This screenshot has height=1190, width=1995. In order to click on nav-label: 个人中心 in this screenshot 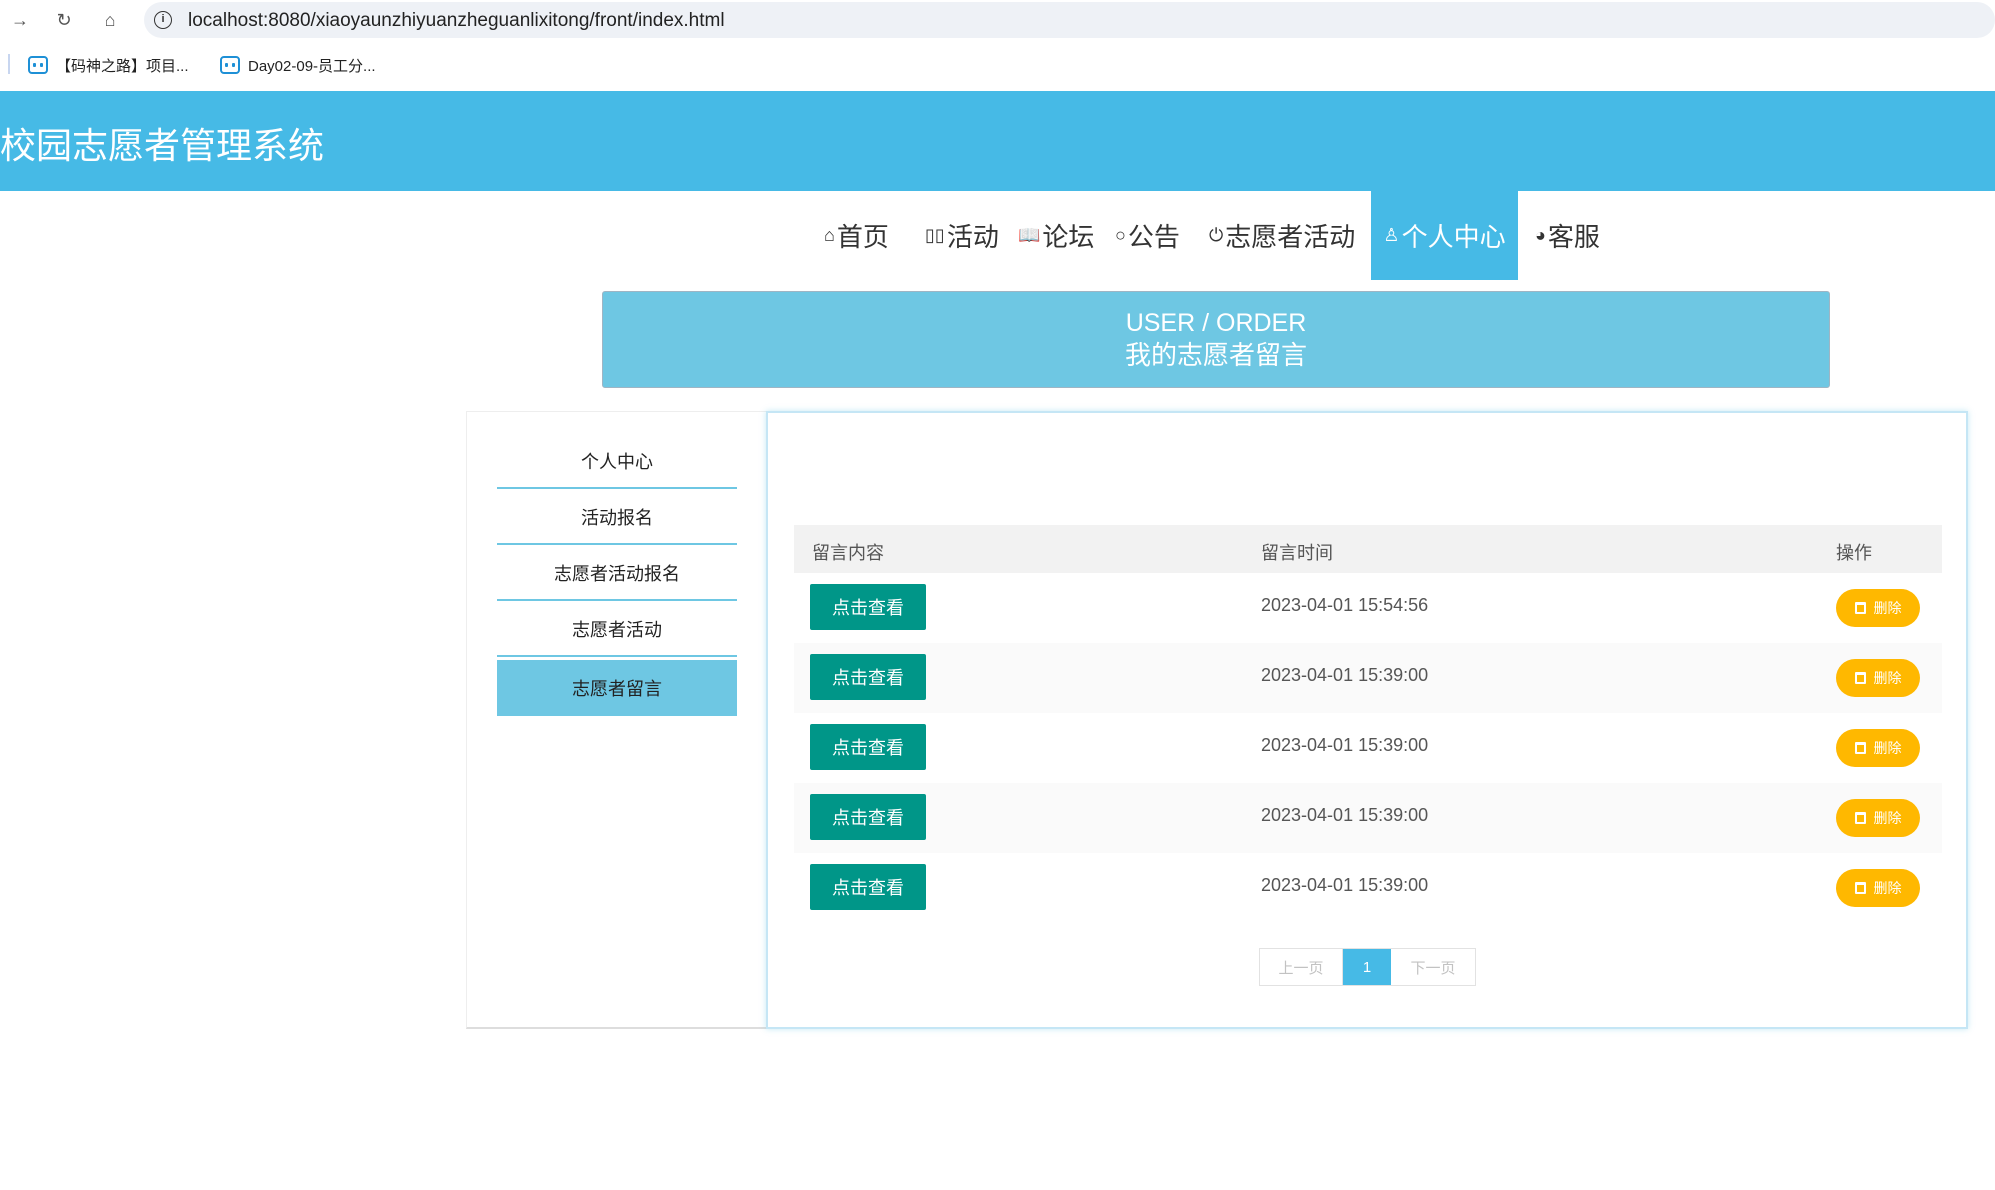, I will do `click(1453, 237)`.